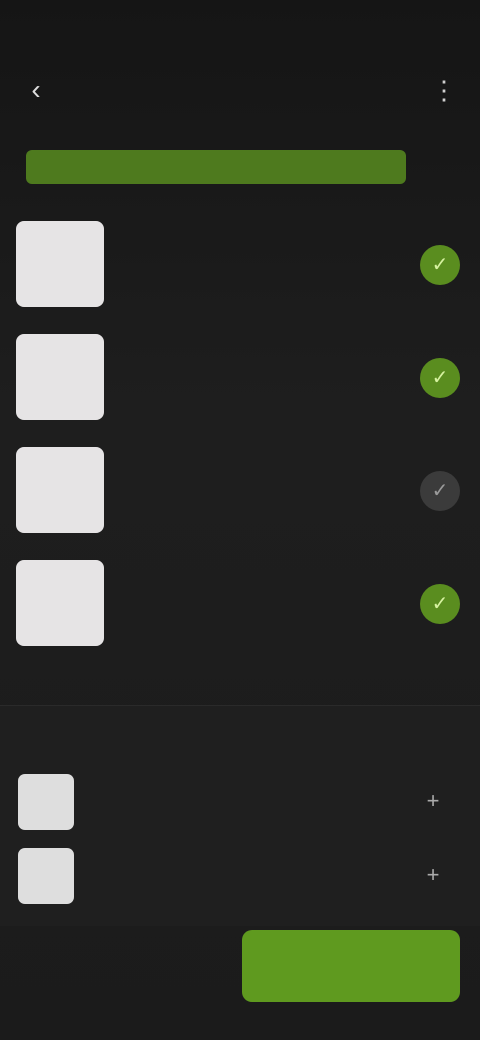  I want to click on chevron-left-icon: ‹, so click(36, 89).